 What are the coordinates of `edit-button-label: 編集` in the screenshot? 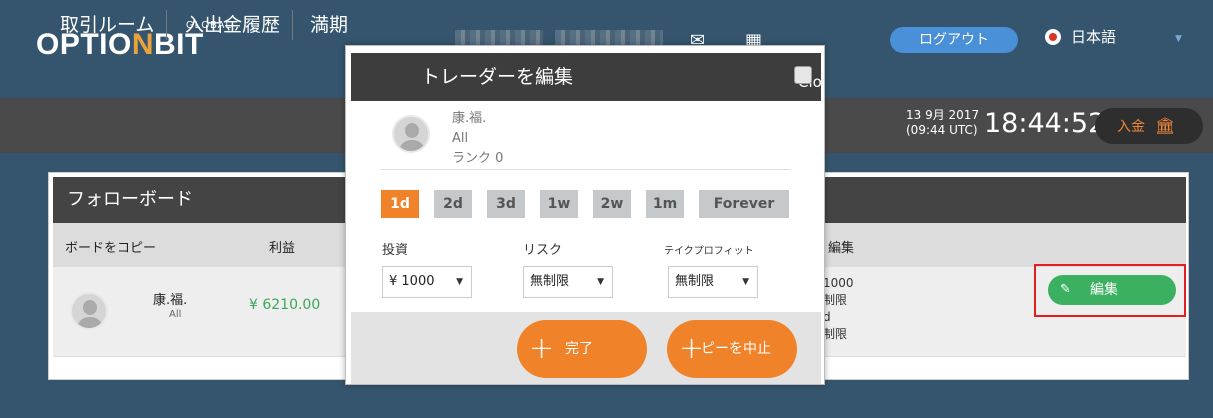 It's located at (1104, 290).